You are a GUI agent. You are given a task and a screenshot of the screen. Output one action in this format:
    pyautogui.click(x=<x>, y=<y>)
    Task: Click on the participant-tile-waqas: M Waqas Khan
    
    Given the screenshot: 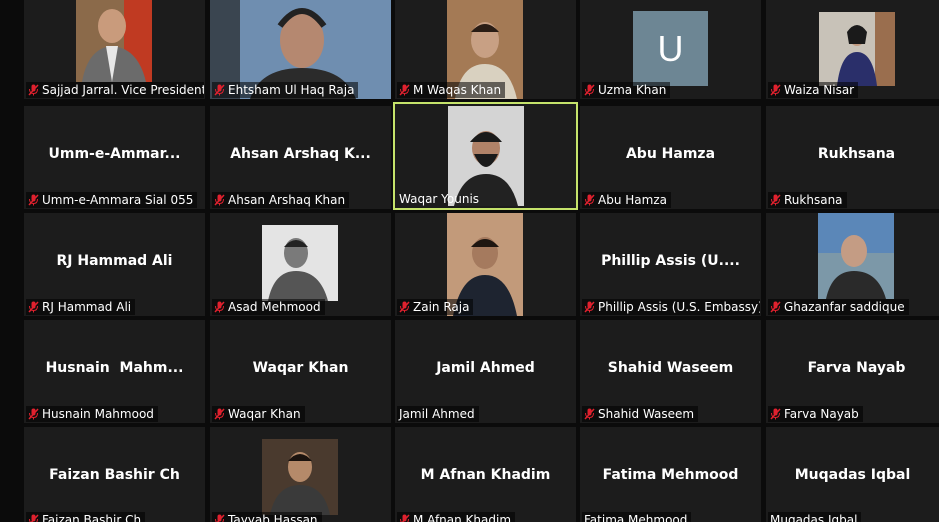 What is the action you would take?
    pyautogui.click(x=485, y=49)
    